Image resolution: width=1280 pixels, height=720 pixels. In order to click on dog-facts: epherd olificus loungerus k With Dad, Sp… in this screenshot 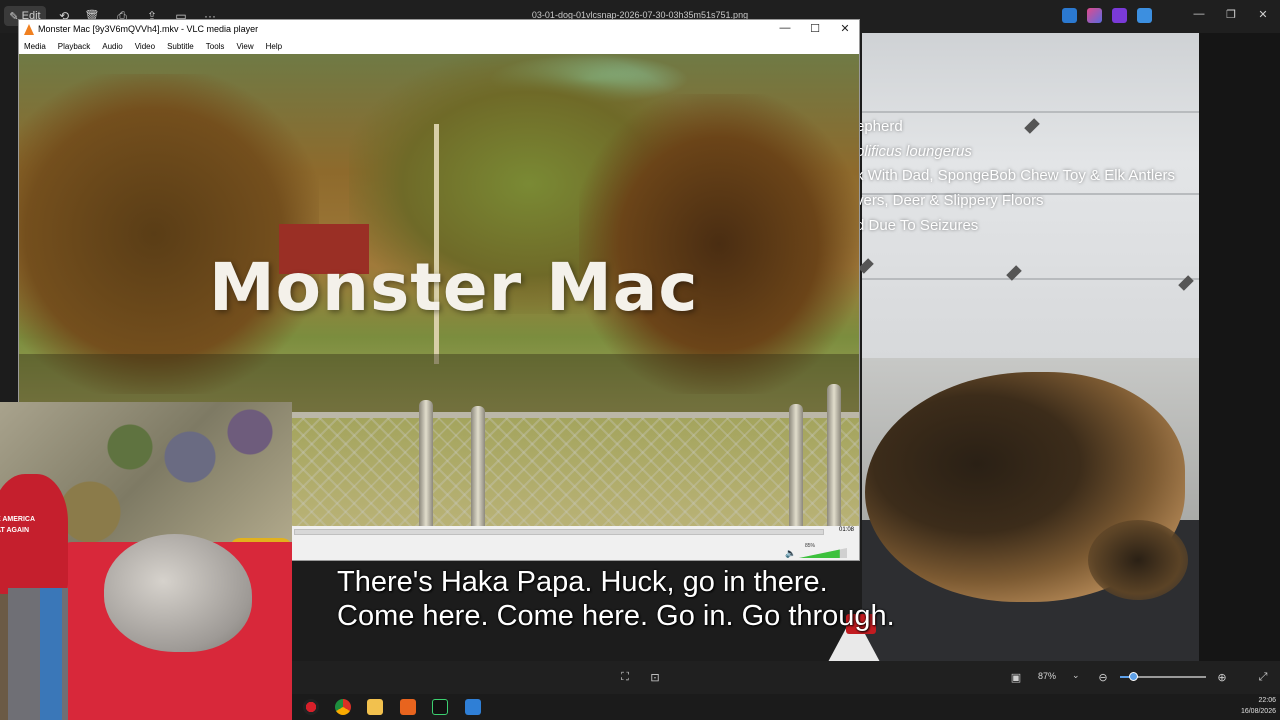, I will do `click(1015, 177)`.